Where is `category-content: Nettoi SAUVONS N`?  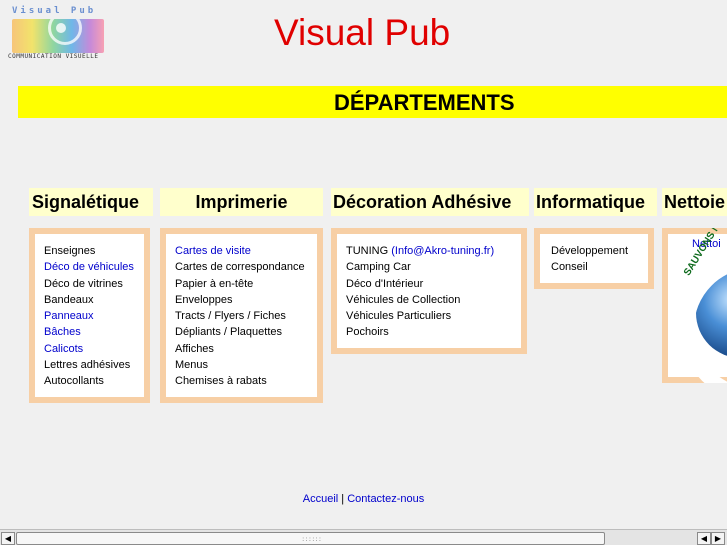
category-content: Nettoi SAUVONS N is located at coordinates (697, 305).